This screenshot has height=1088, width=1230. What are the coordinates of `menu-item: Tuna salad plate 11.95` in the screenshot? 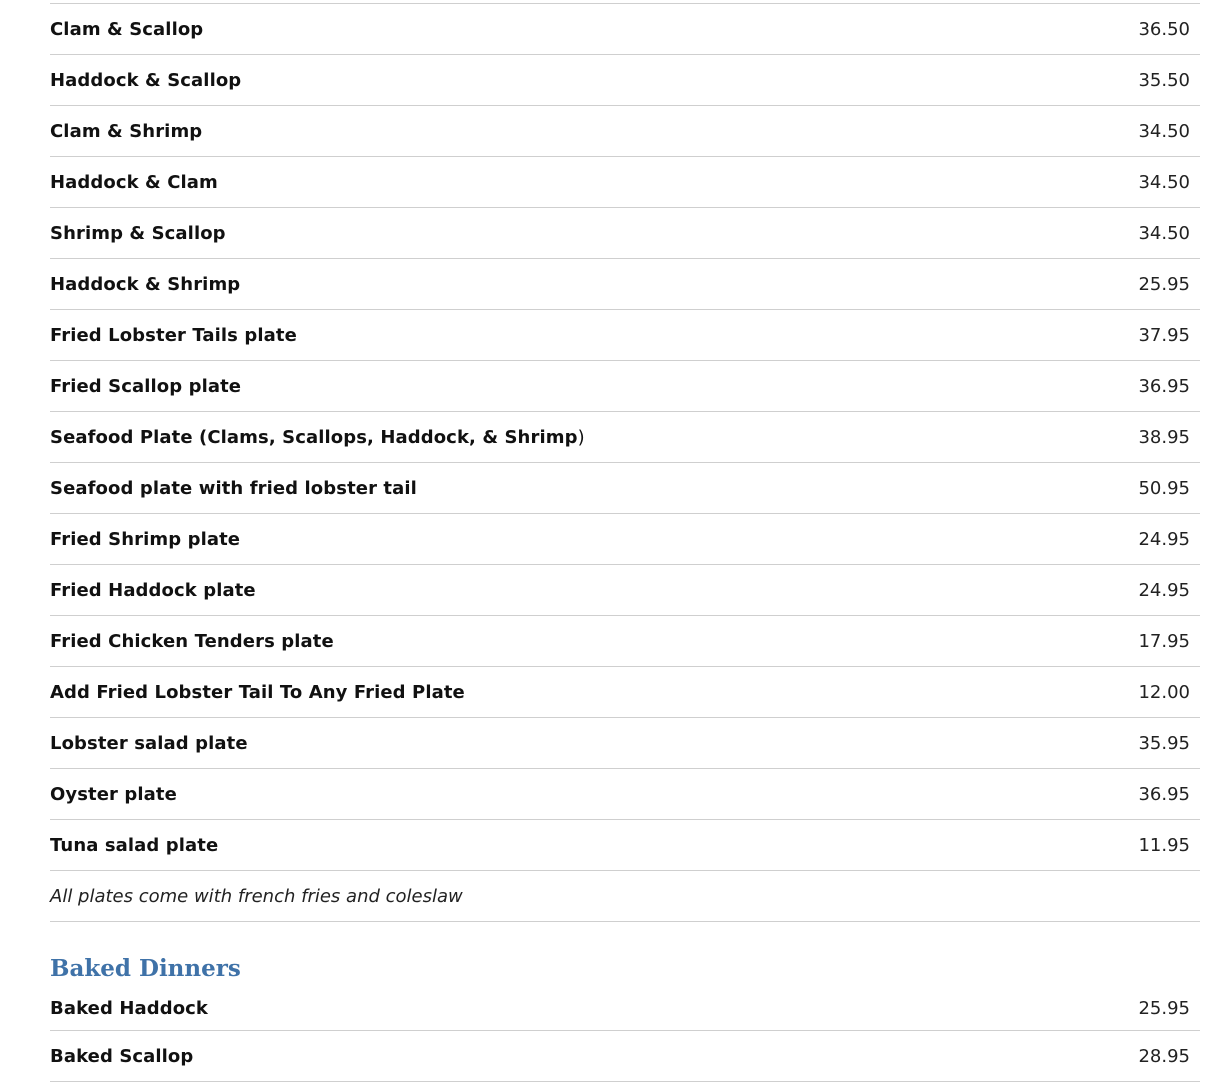 It's located at (625, 845).